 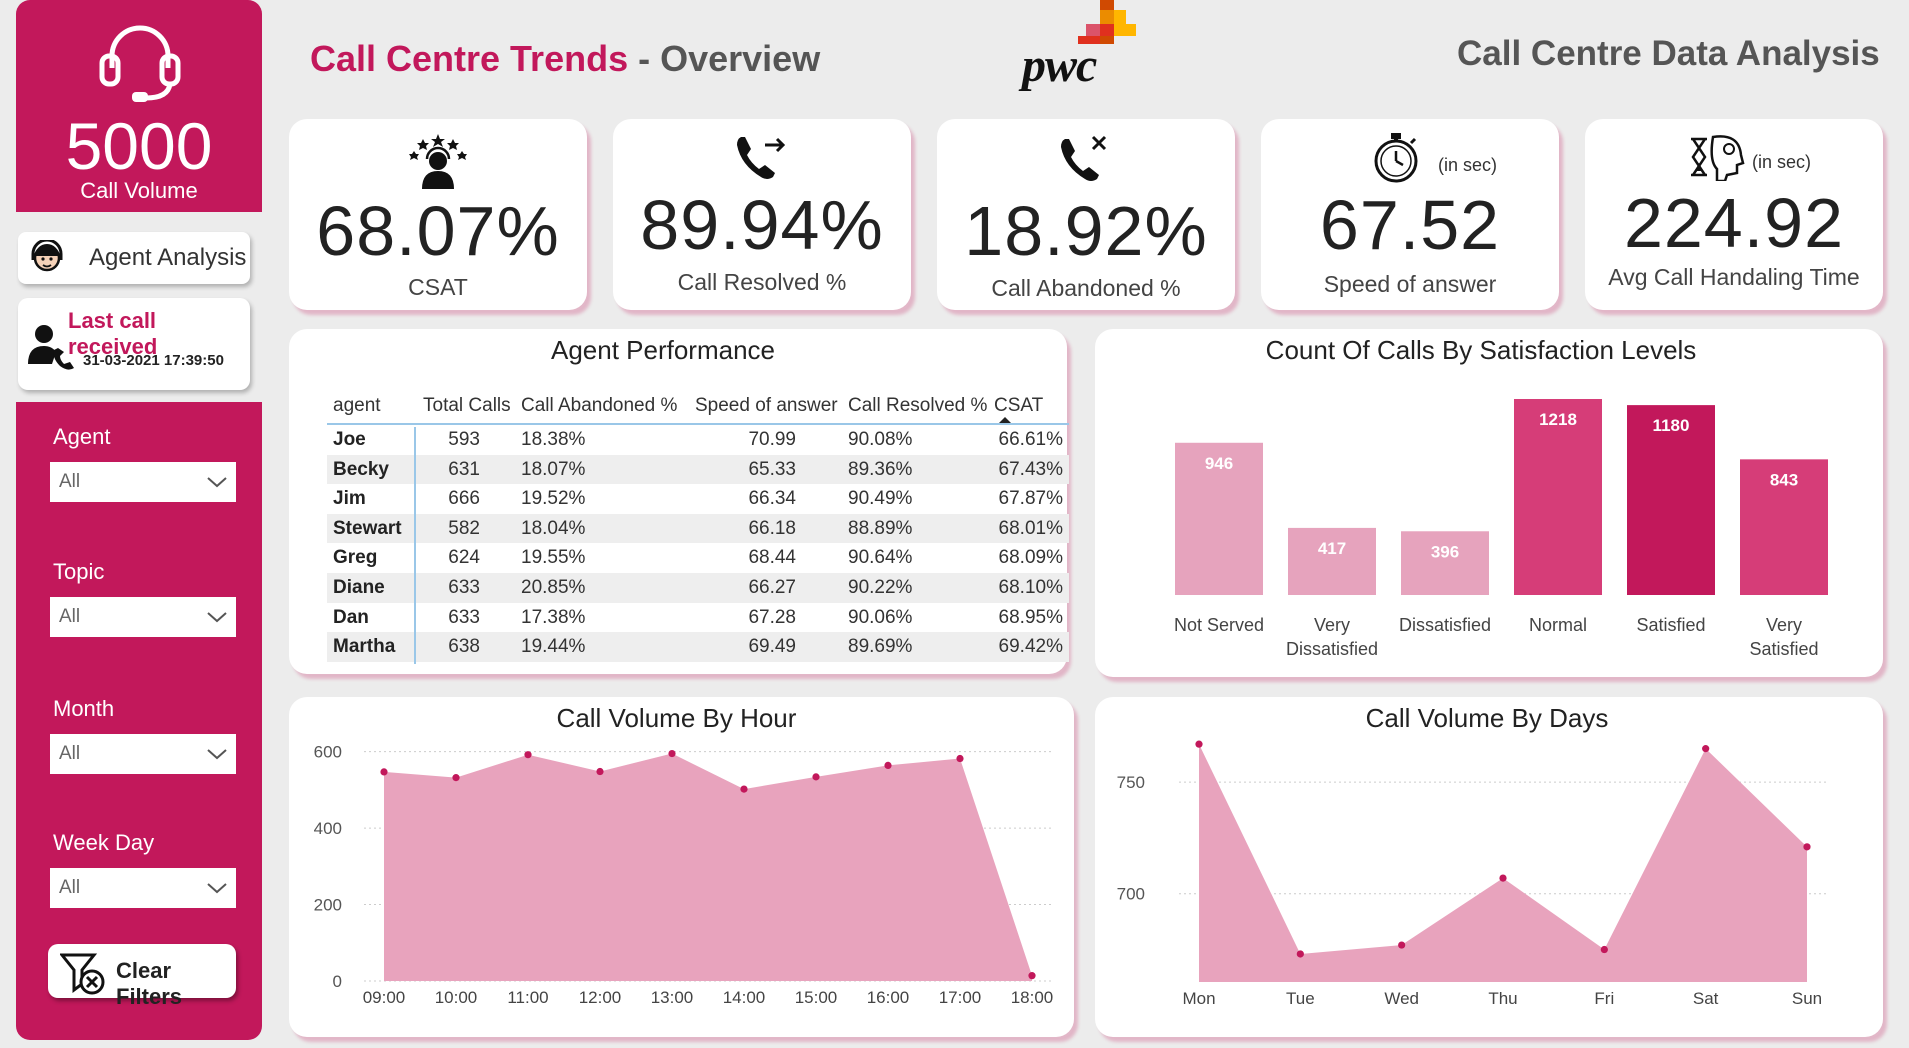 What do you see at coordinates (772, 558) in the screenshot?
I see `cell-speed-of-answer: 68.44` at bounding box center [772, 558].